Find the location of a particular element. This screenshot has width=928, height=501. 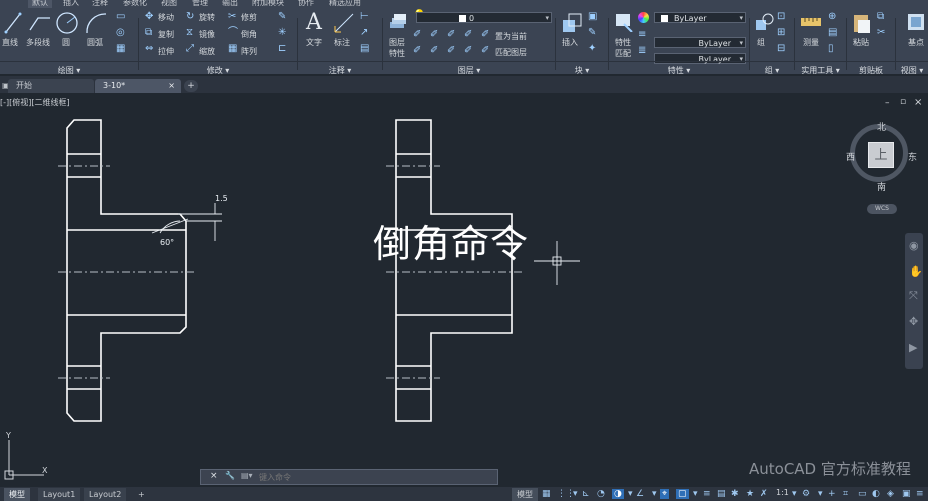

annotation-scale-value: 1:1 is located at coordinates (782, 492).